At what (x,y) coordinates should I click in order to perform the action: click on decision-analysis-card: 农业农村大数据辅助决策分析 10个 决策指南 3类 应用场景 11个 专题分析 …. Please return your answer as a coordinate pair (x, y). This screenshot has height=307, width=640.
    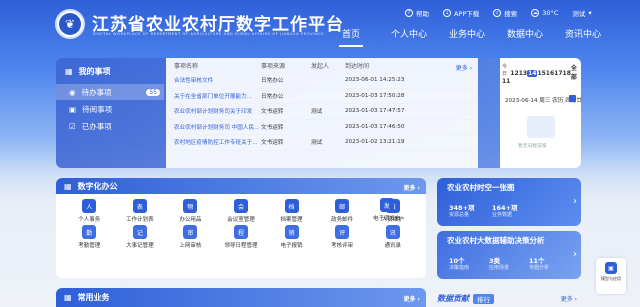
    Looking at the image, I should click on (509, 255).